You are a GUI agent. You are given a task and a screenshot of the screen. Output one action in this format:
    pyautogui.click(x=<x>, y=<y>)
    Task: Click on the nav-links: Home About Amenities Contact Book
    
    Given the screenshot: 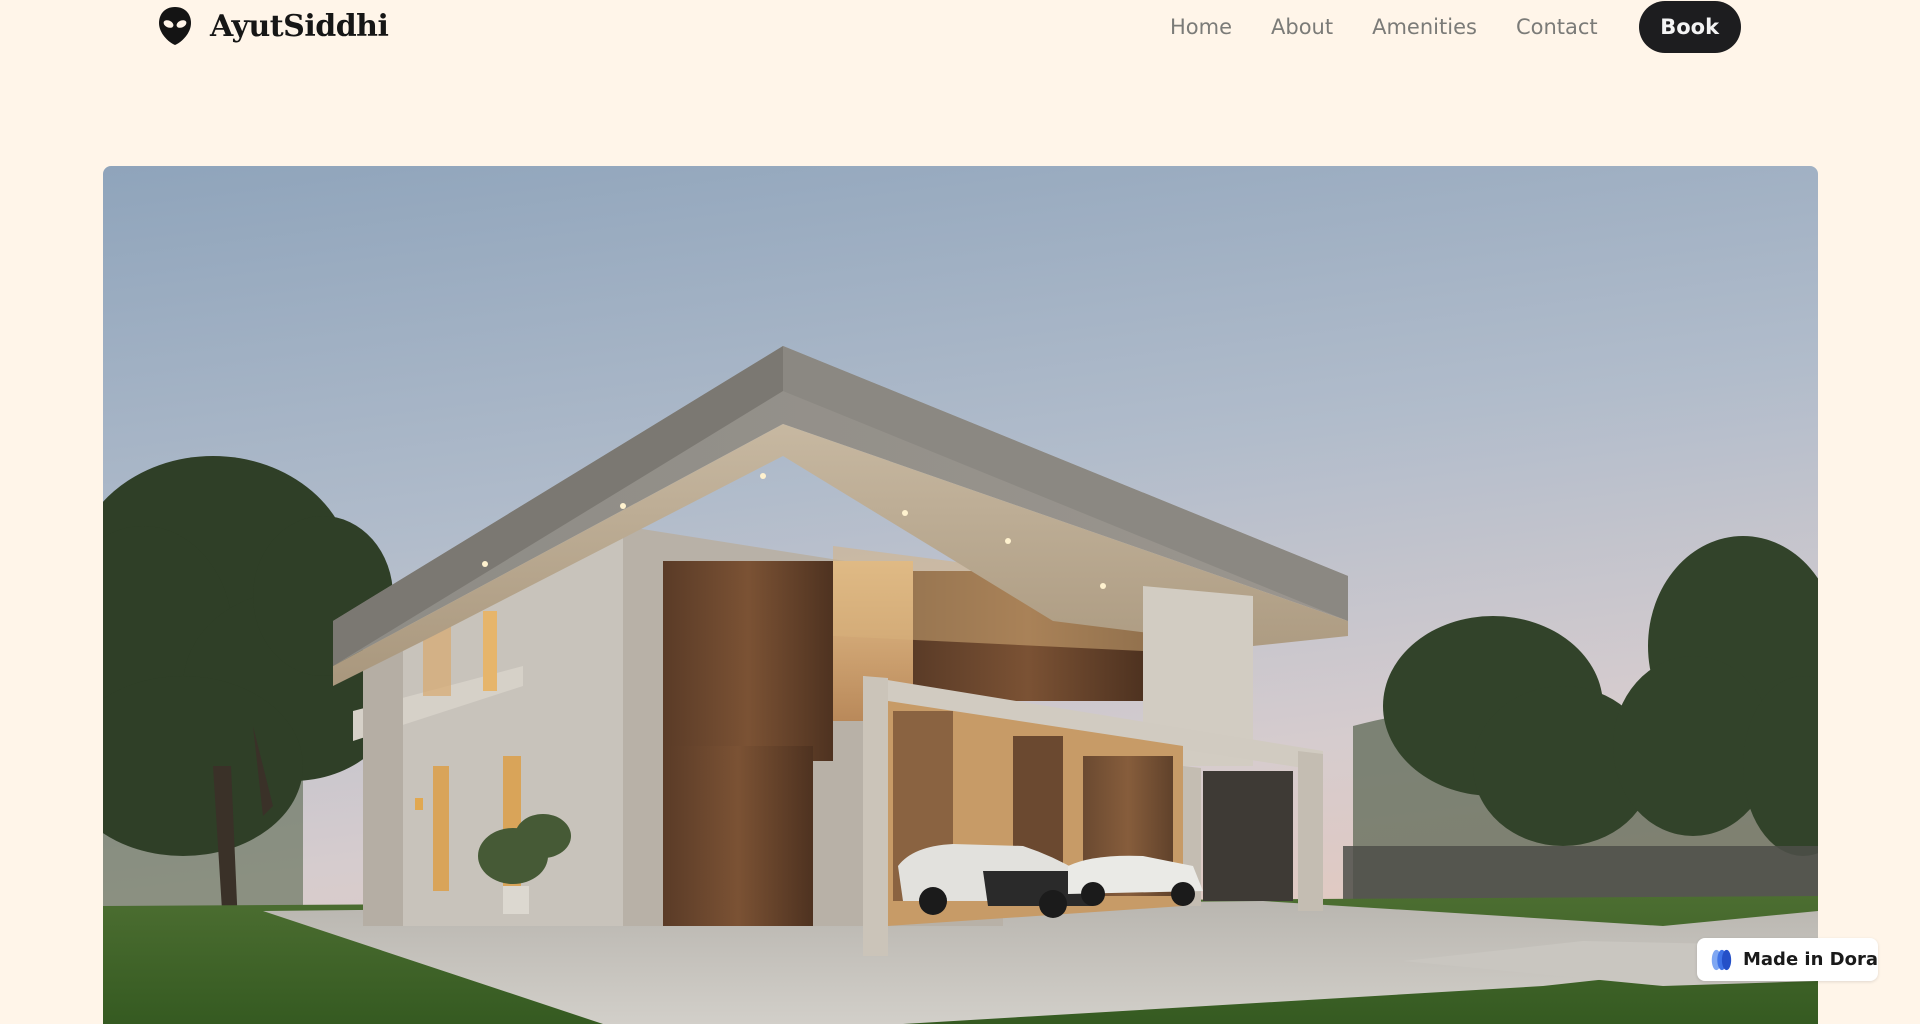 What is the action you would take?
    pyautogui.click(x=1455, y=27)
    